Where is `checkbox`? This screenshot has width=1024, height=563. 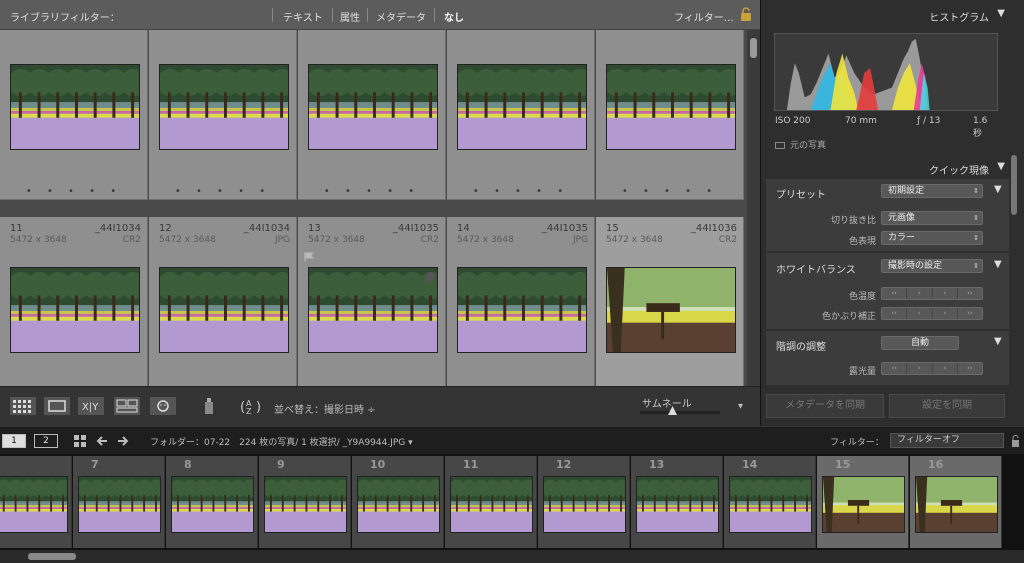 checkbox is located at coordinates (780, 145).